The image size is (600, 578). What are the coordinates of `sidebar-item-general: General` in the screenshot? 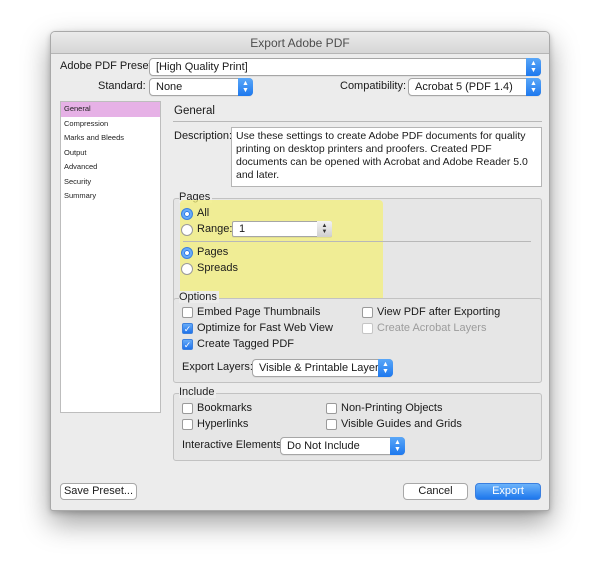 It's located at (110, 109).